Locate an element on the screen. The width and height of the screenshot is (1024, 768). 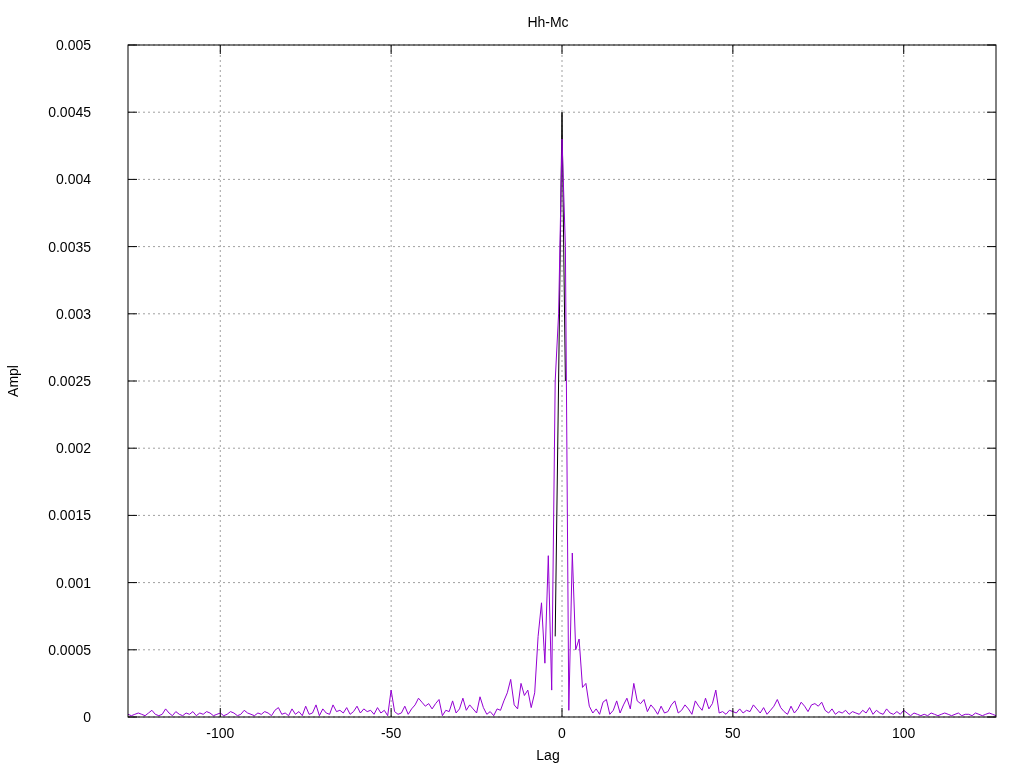
tick-label: 0.0045 is located at coordinates (69, 112).